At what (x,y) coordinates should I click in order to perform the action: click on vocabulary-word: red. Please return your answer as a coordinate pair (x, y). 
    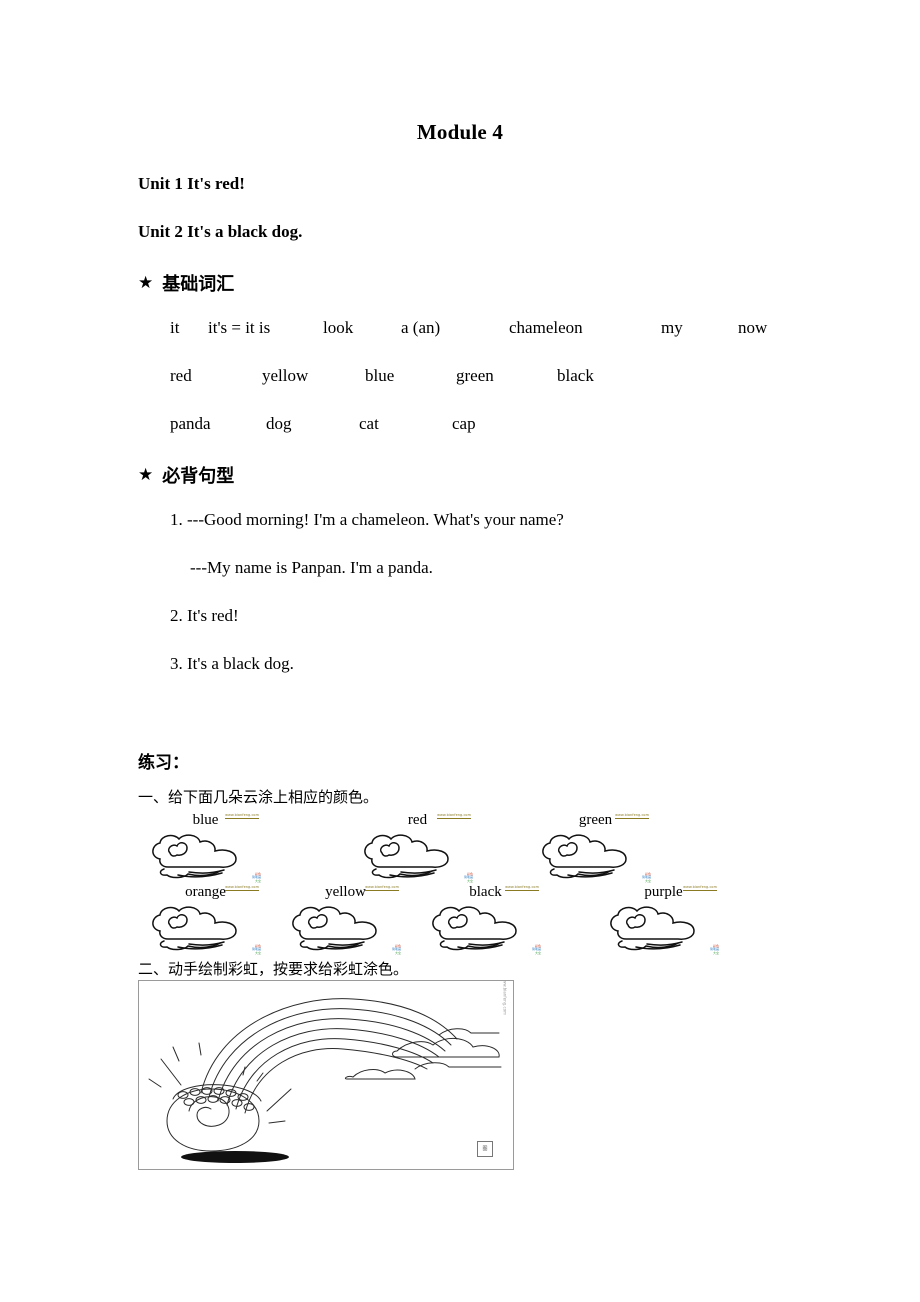
    Looking at the image, I should click on (181, 375).